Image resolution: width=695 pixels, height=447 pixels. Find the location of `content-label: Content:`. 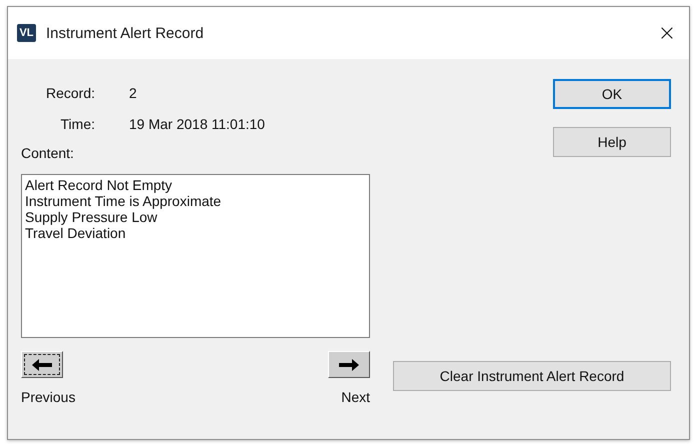

content-label: Content: is located at coordinates (48, 153).